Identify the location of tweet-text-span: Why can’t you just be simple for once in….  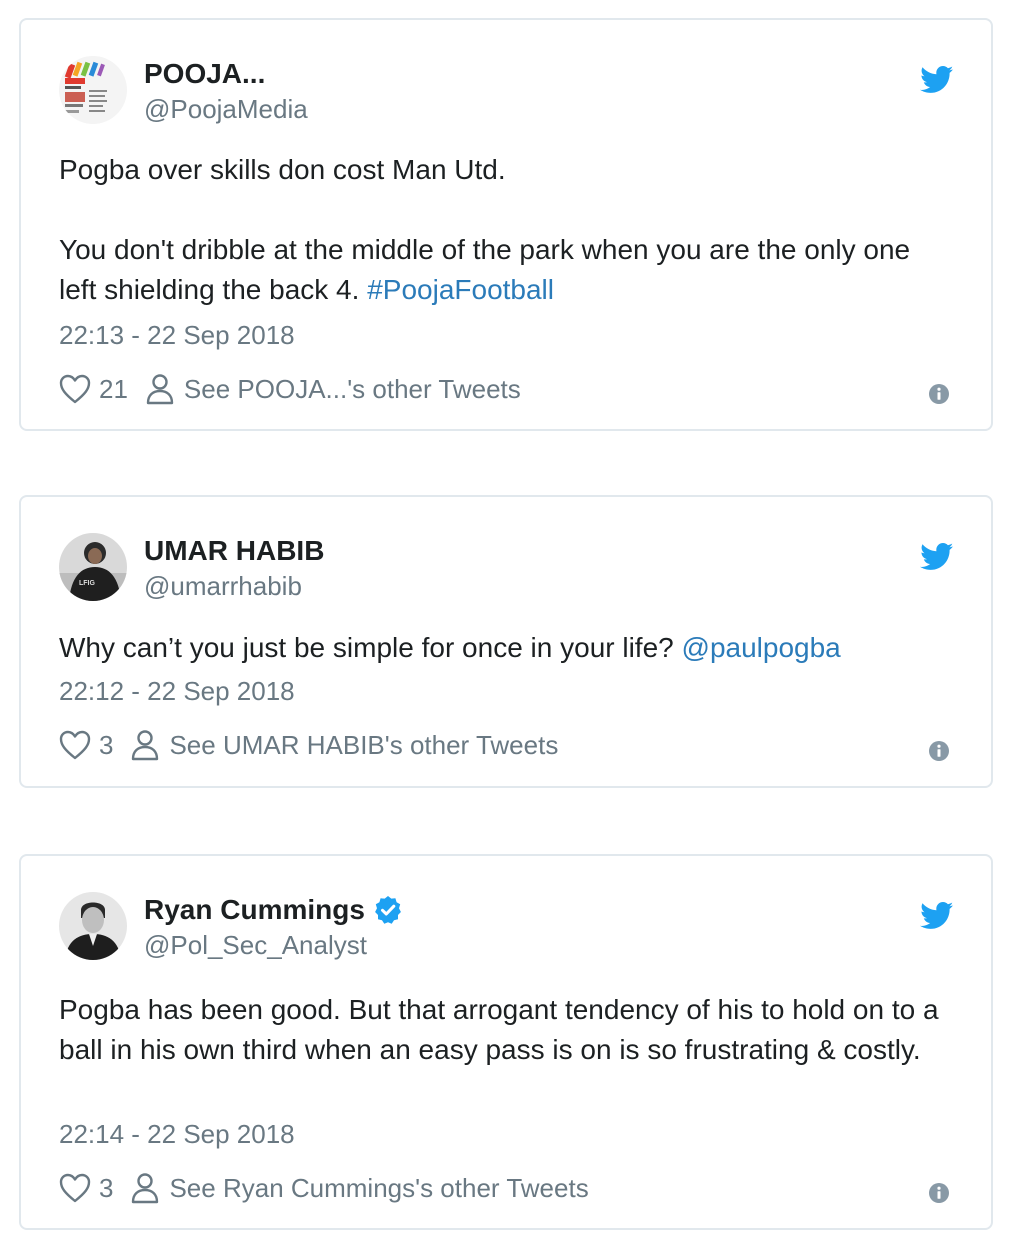
(366, 647).